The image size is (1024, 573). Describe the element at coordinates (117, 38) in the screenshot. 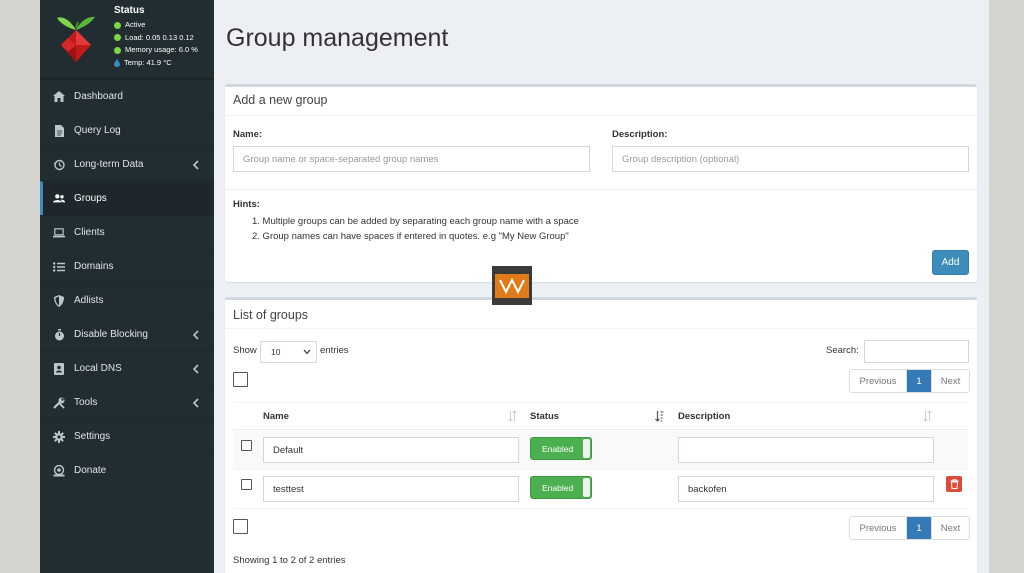

I see `load-dot-icon` at that location.